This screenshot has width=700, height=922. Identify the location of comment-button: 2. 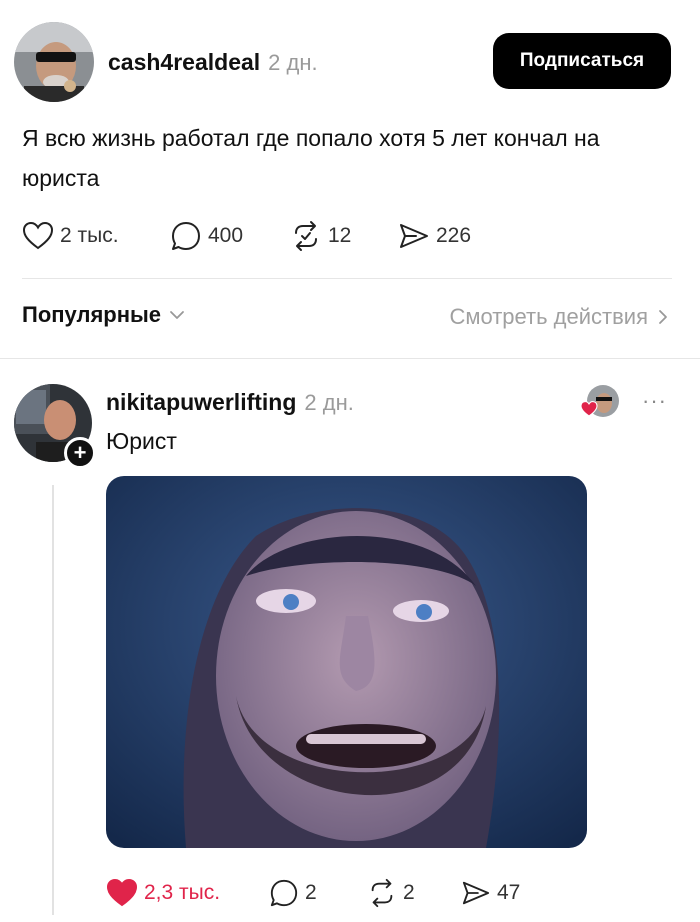
(318, 893).